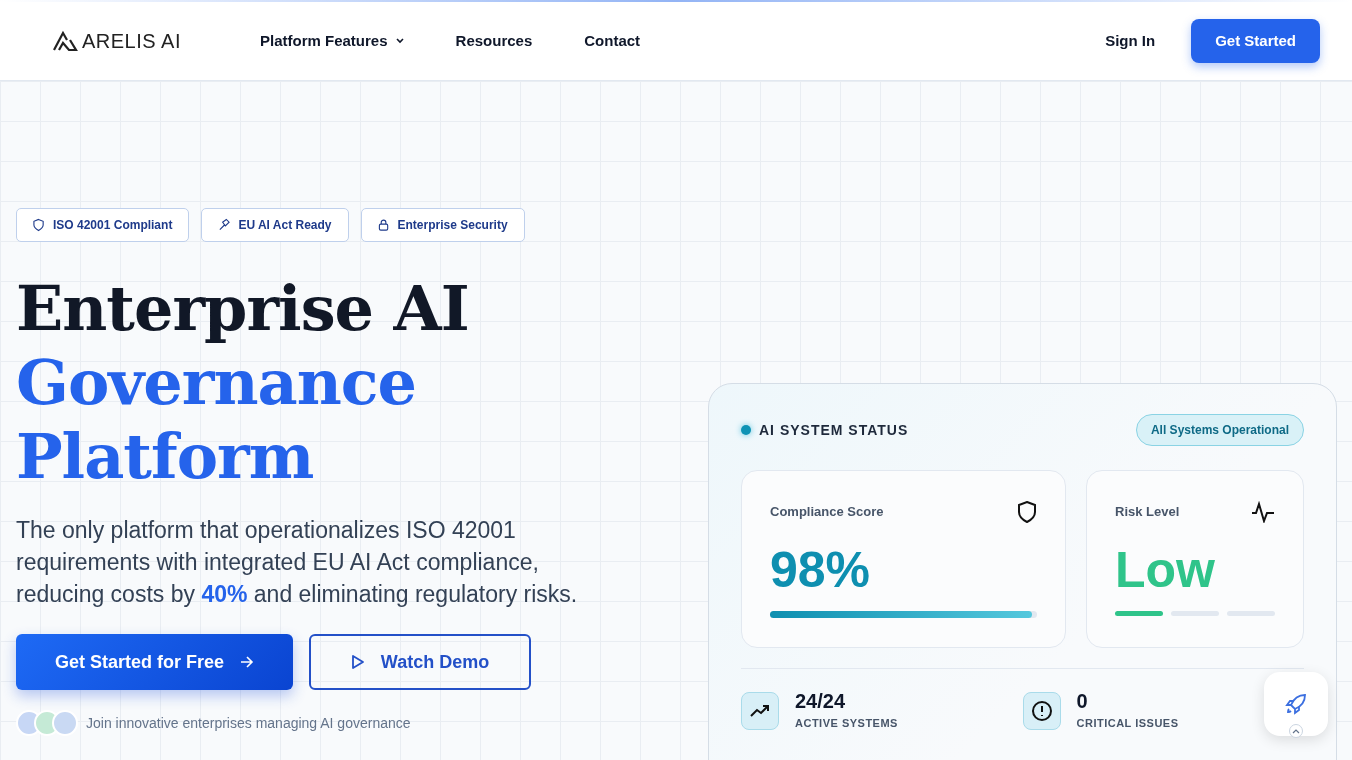 The image size is (1352, 760). Describe the element at coordinates (1041, 711) in the screenshot. I see `alert-circle-icon` at that location.